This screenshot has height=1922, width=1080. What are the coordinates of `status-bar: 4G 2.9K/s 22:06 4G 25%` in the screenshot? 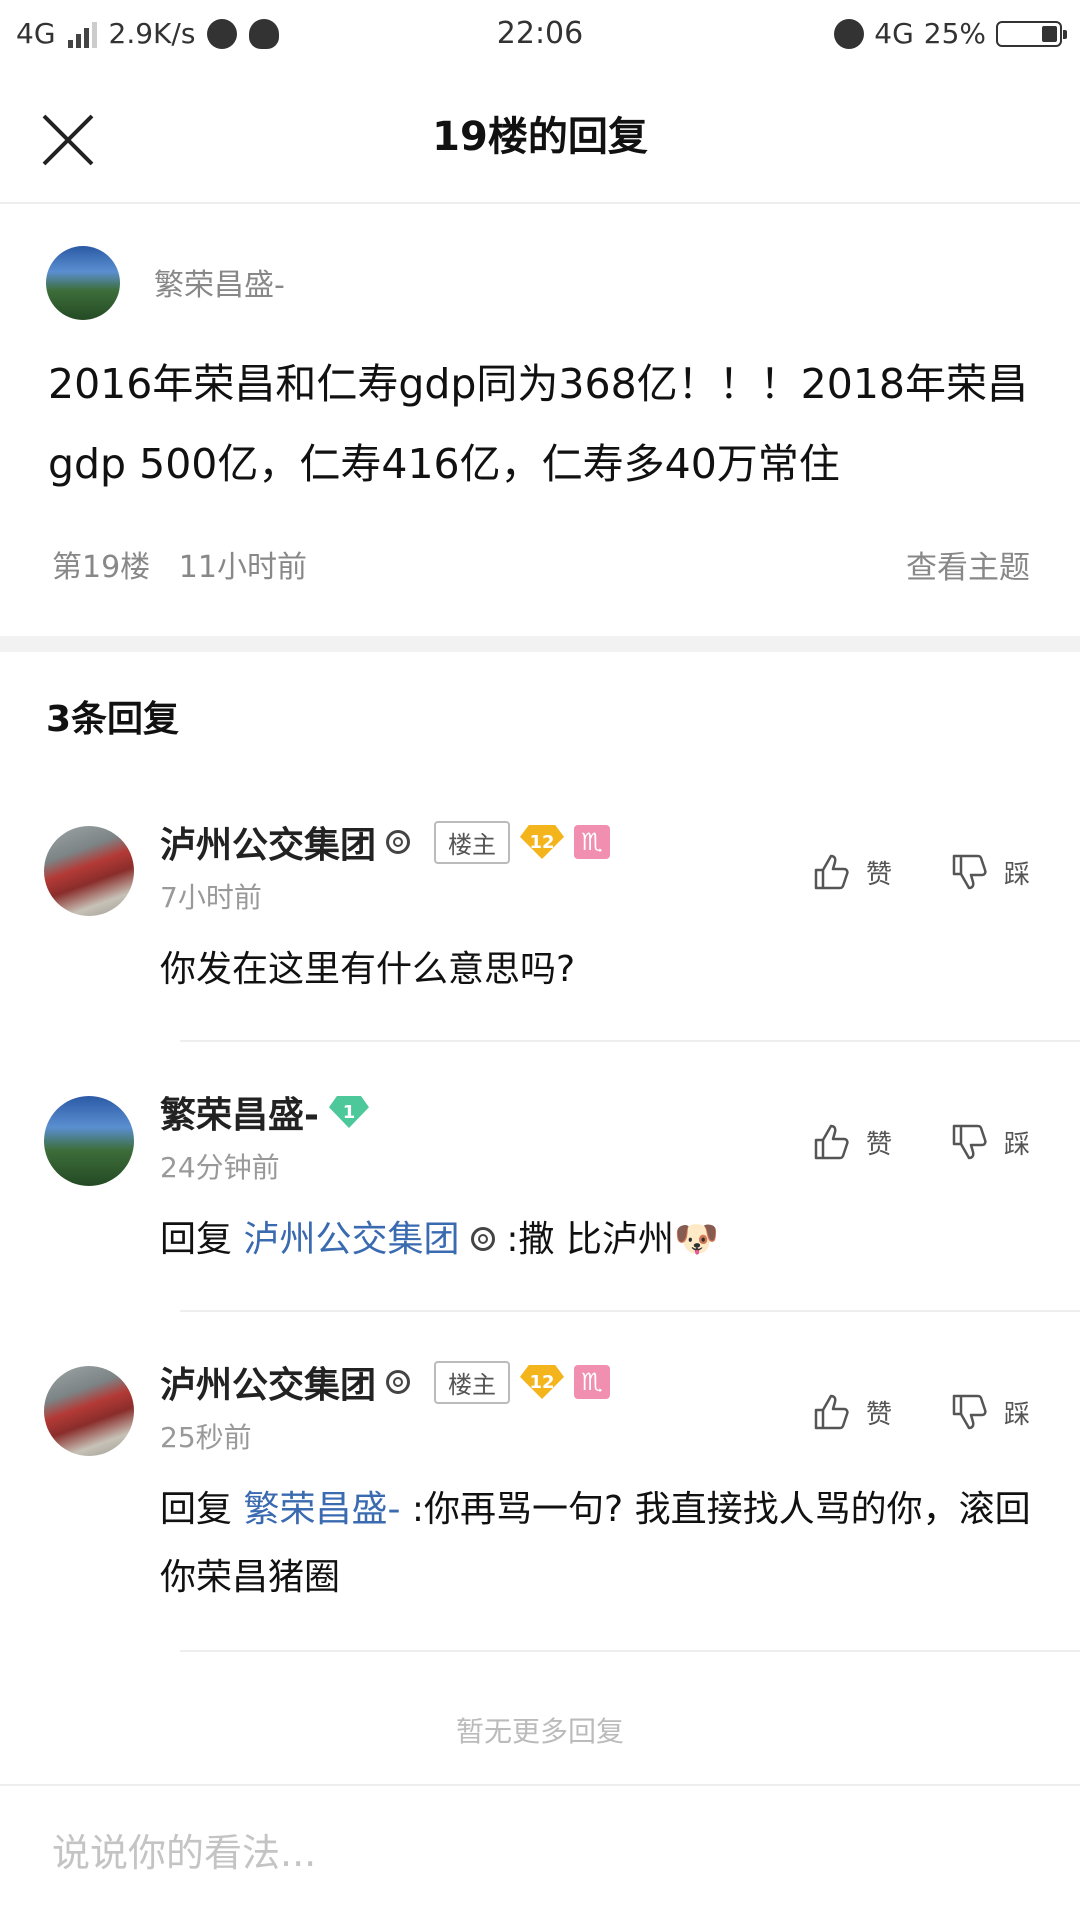 It's located at (540, 36).